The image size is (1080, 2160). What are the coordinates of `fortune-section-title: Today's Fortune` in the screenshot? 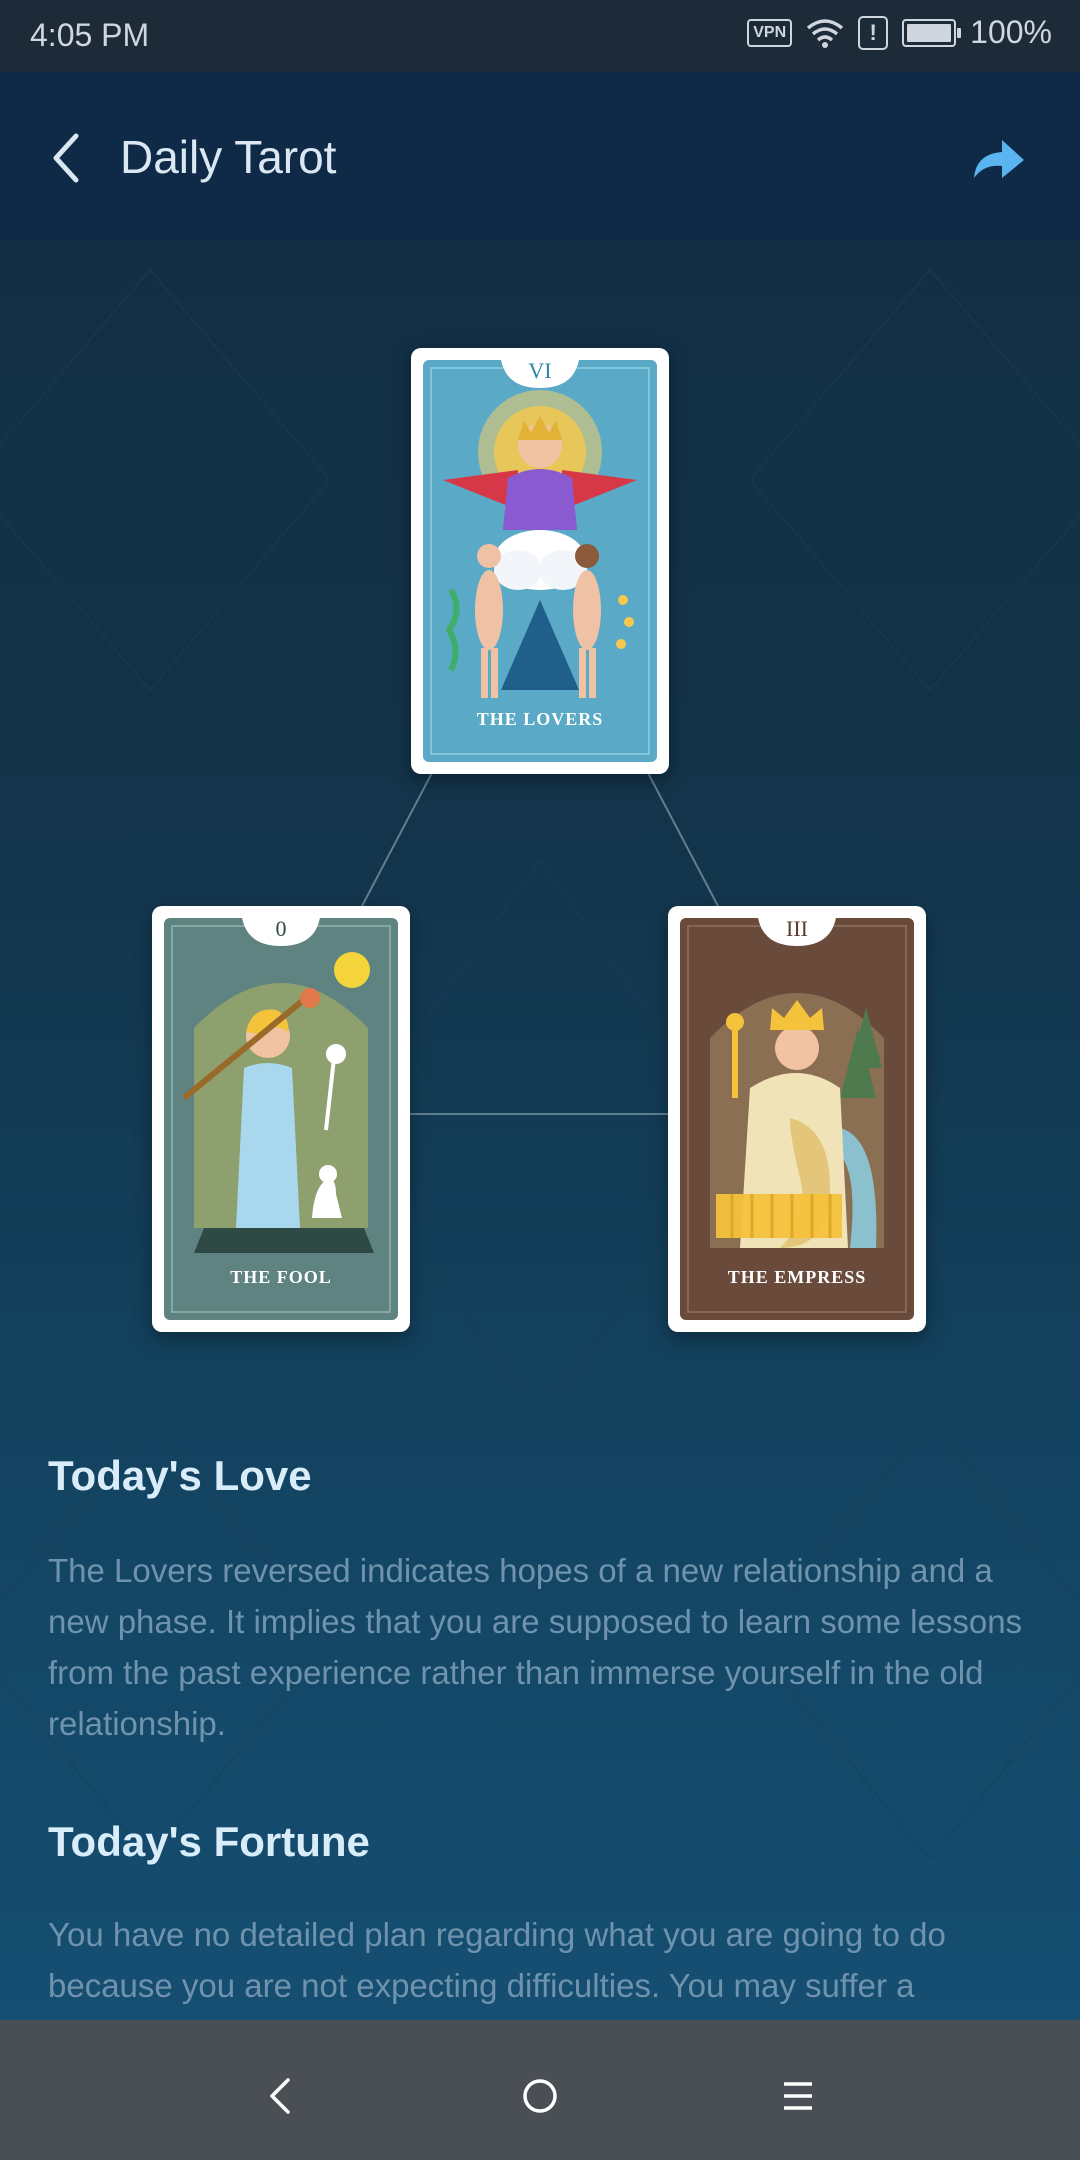 It's located at (209, 1841).